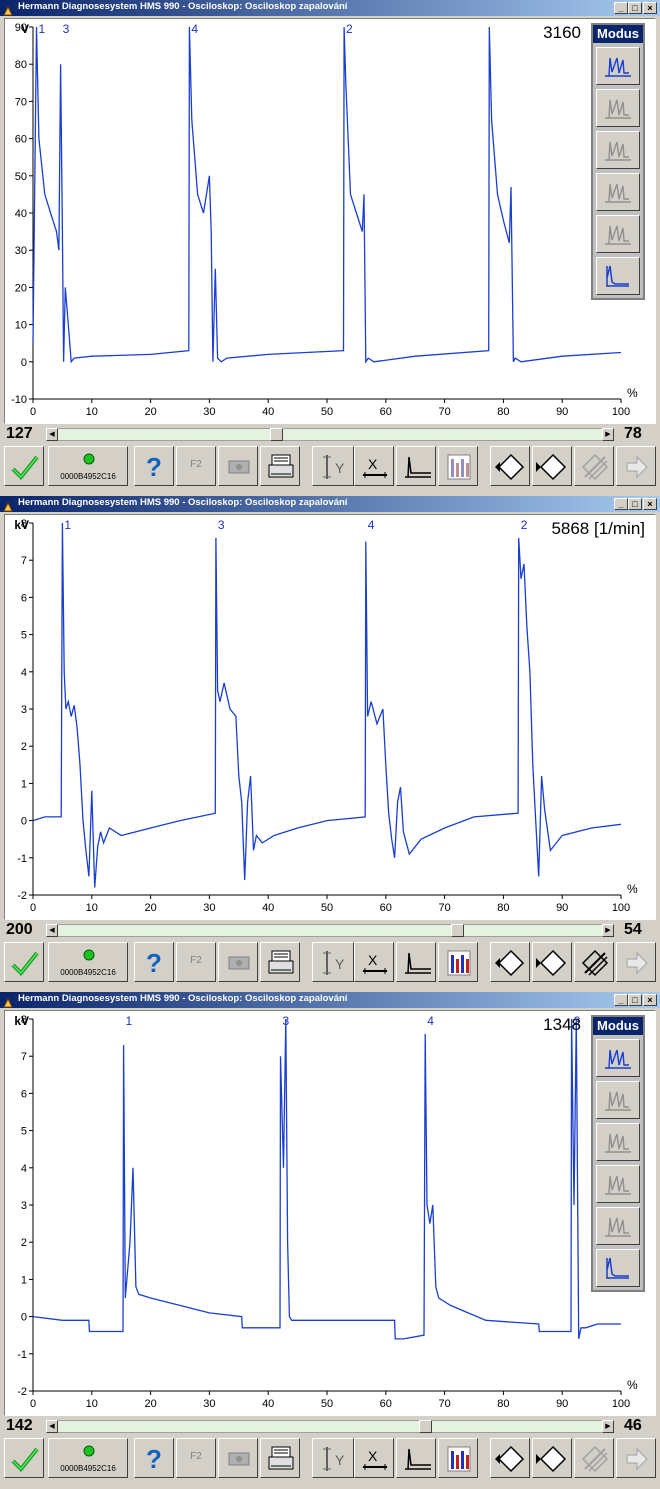  What do you see at coordinates (24, 598) in the screenshot?
I see `y-tick-label: 6` at bounding box center [24, 598].